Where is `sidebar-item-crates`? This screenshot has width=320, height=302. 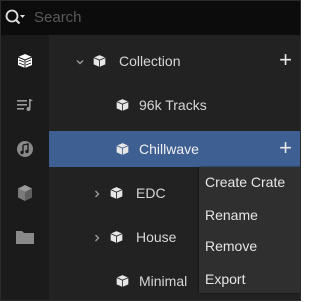 sidebar-item-crates is located at coordinates (25, 61).